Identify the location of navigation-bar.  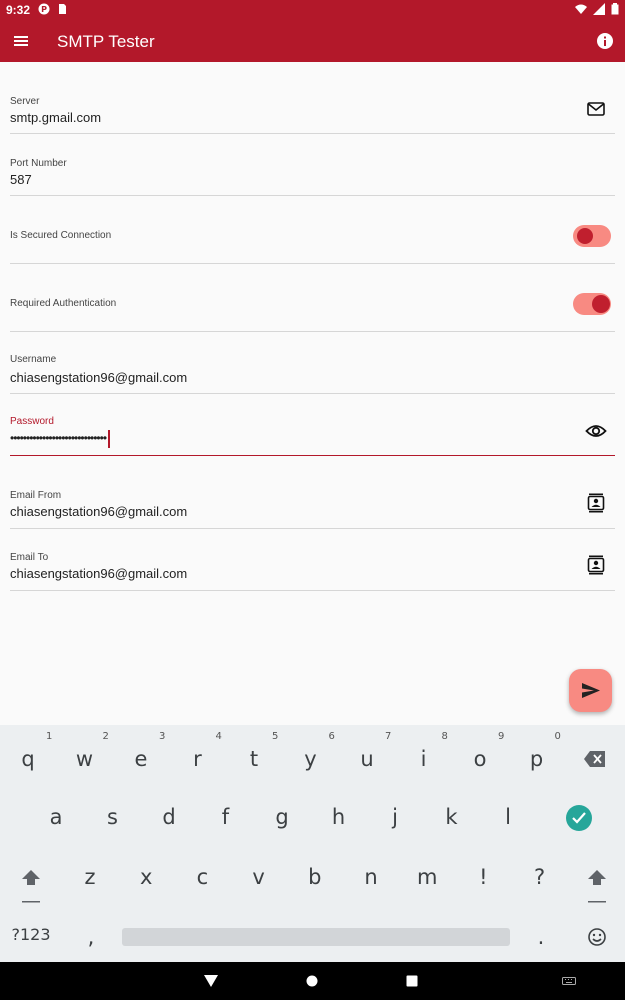
(312, 981).